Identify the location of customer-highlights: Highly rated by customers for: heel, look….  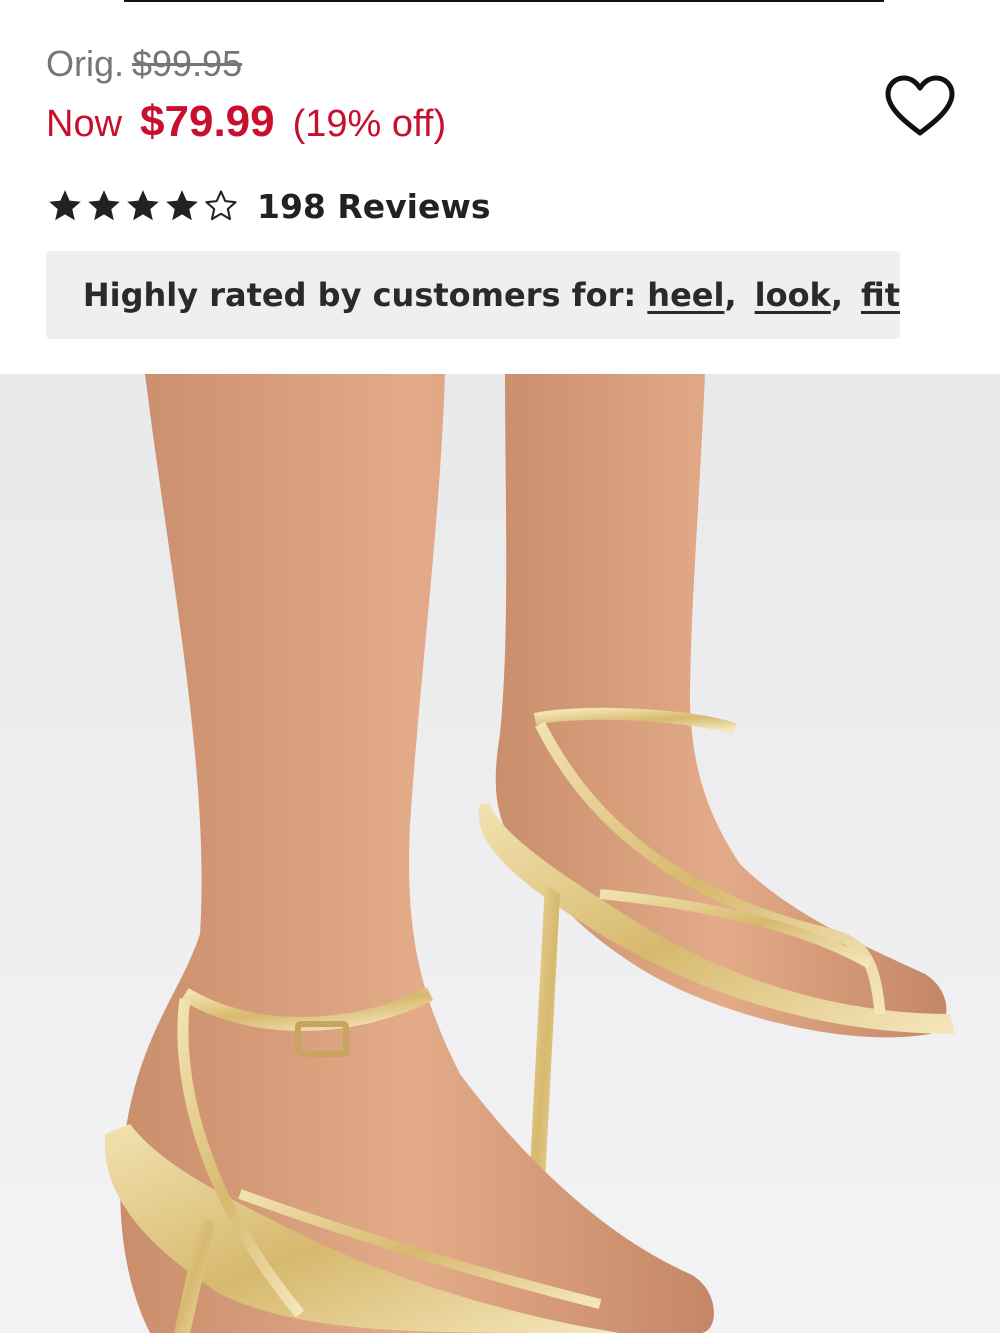
(473, 295).